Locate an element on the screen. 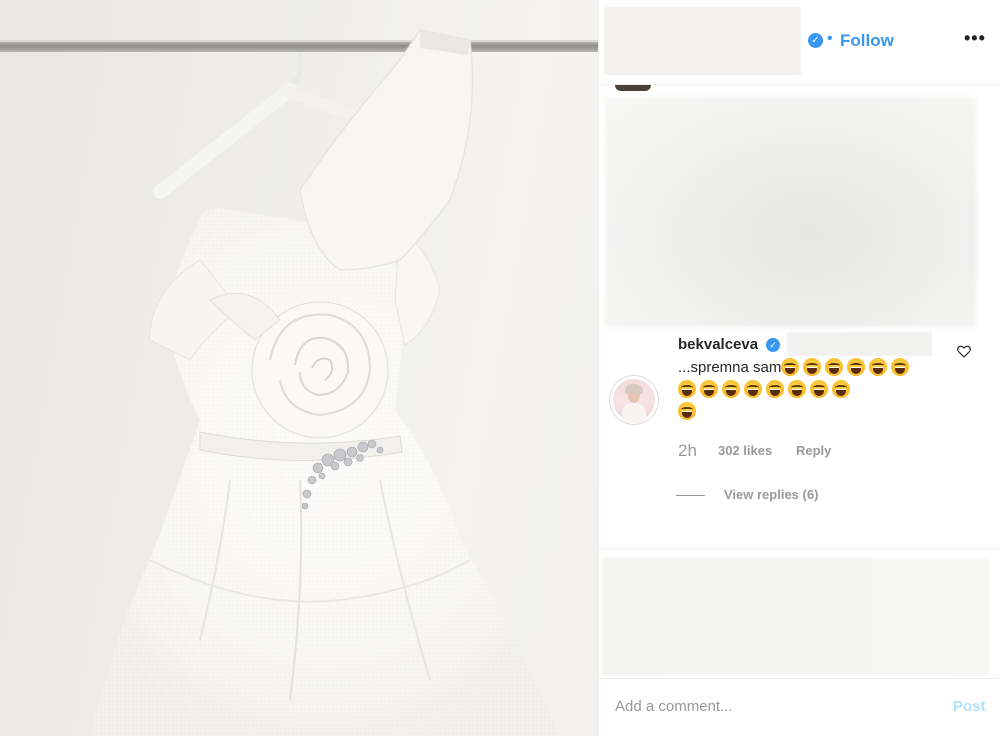 Image resolution: width=1000 pixels, height=736 pixels. add-comment-input is located at coordinates (775, 706).